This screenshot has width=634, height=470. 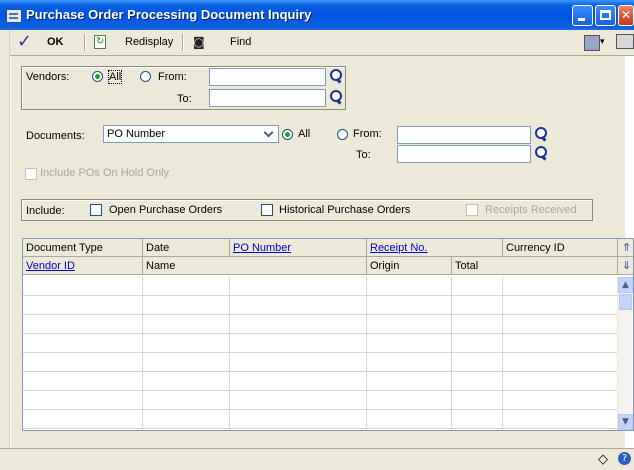 What do you see at coordinates (83, 248) in the screenshot?
I see `col-document-type: Document Type` at bounding box center [83, 248].